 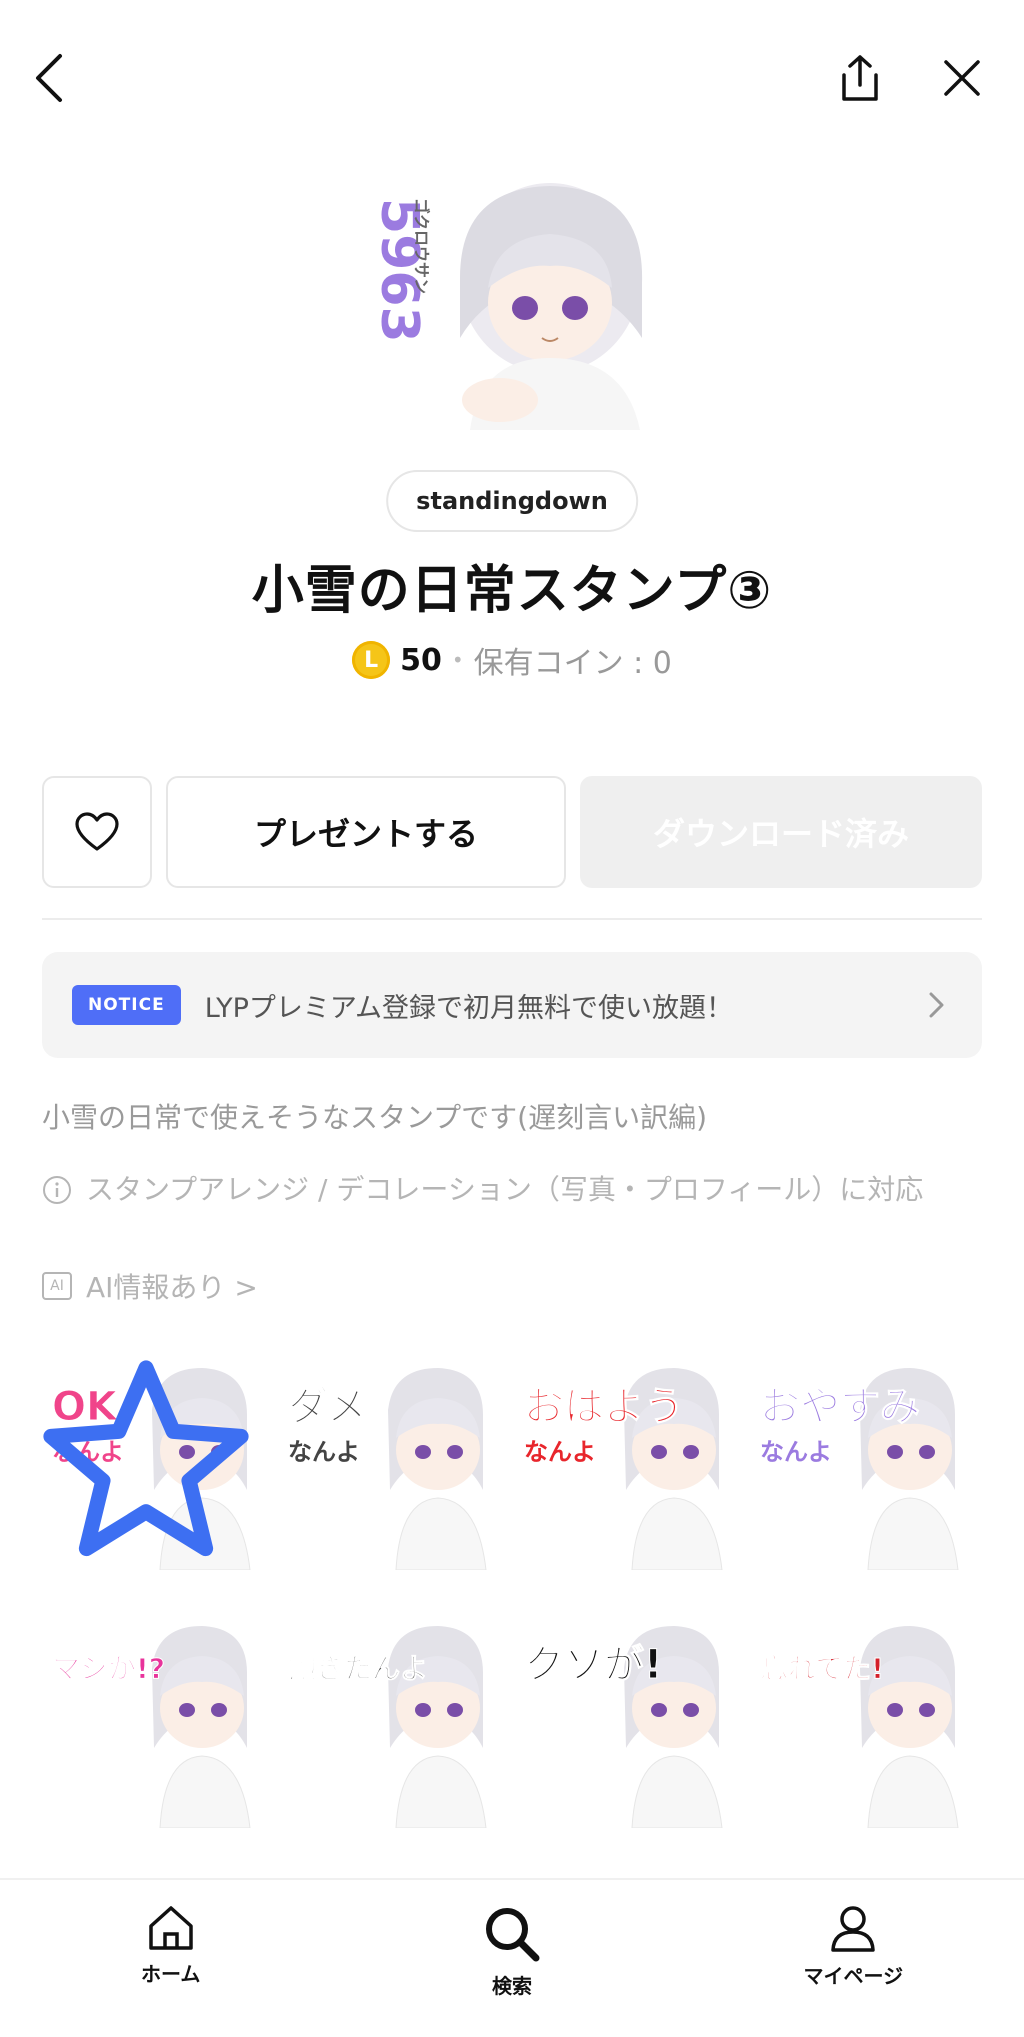 I want to click on line-coin-icon: L, so click(x=371, y=660).